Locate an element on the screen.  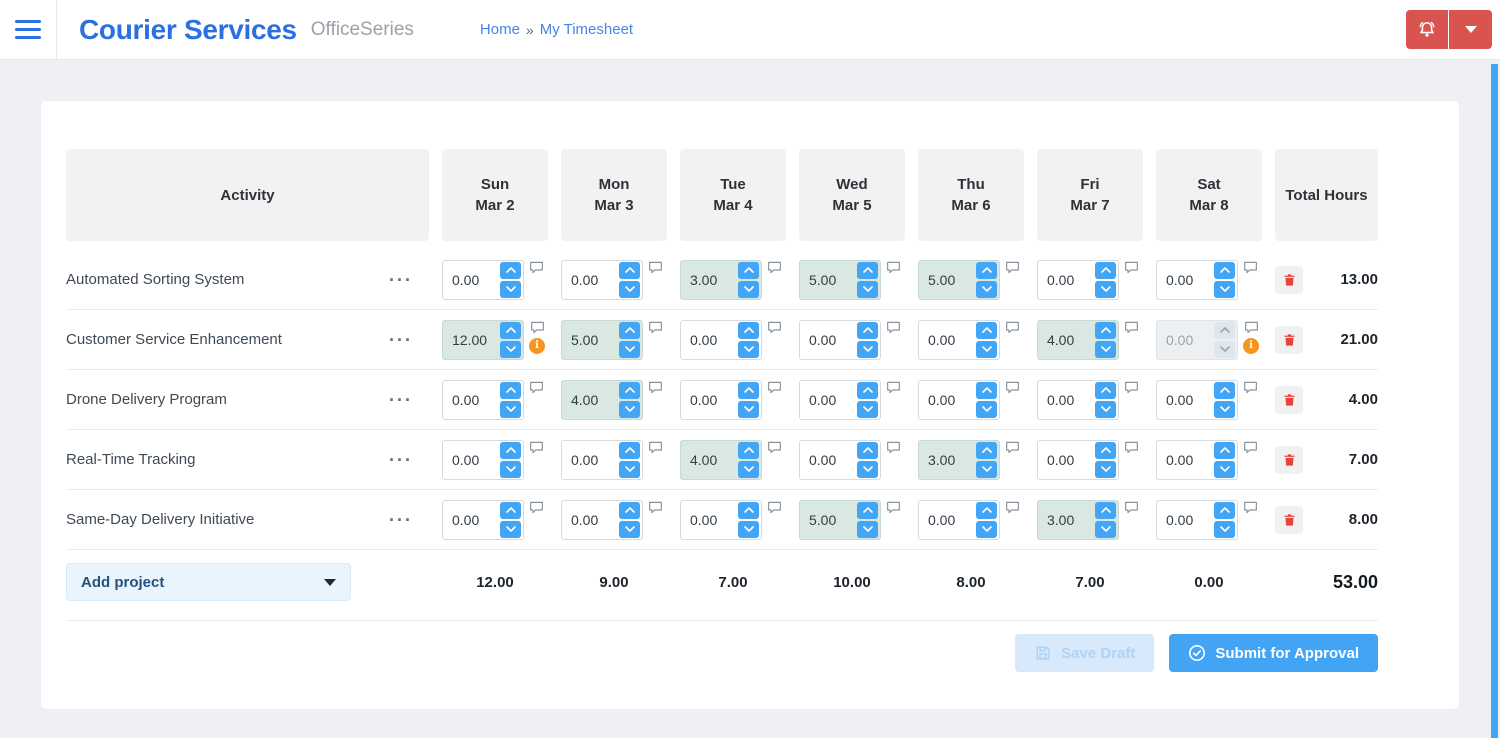
account-menu-button is located at coordinates (1470, 29).